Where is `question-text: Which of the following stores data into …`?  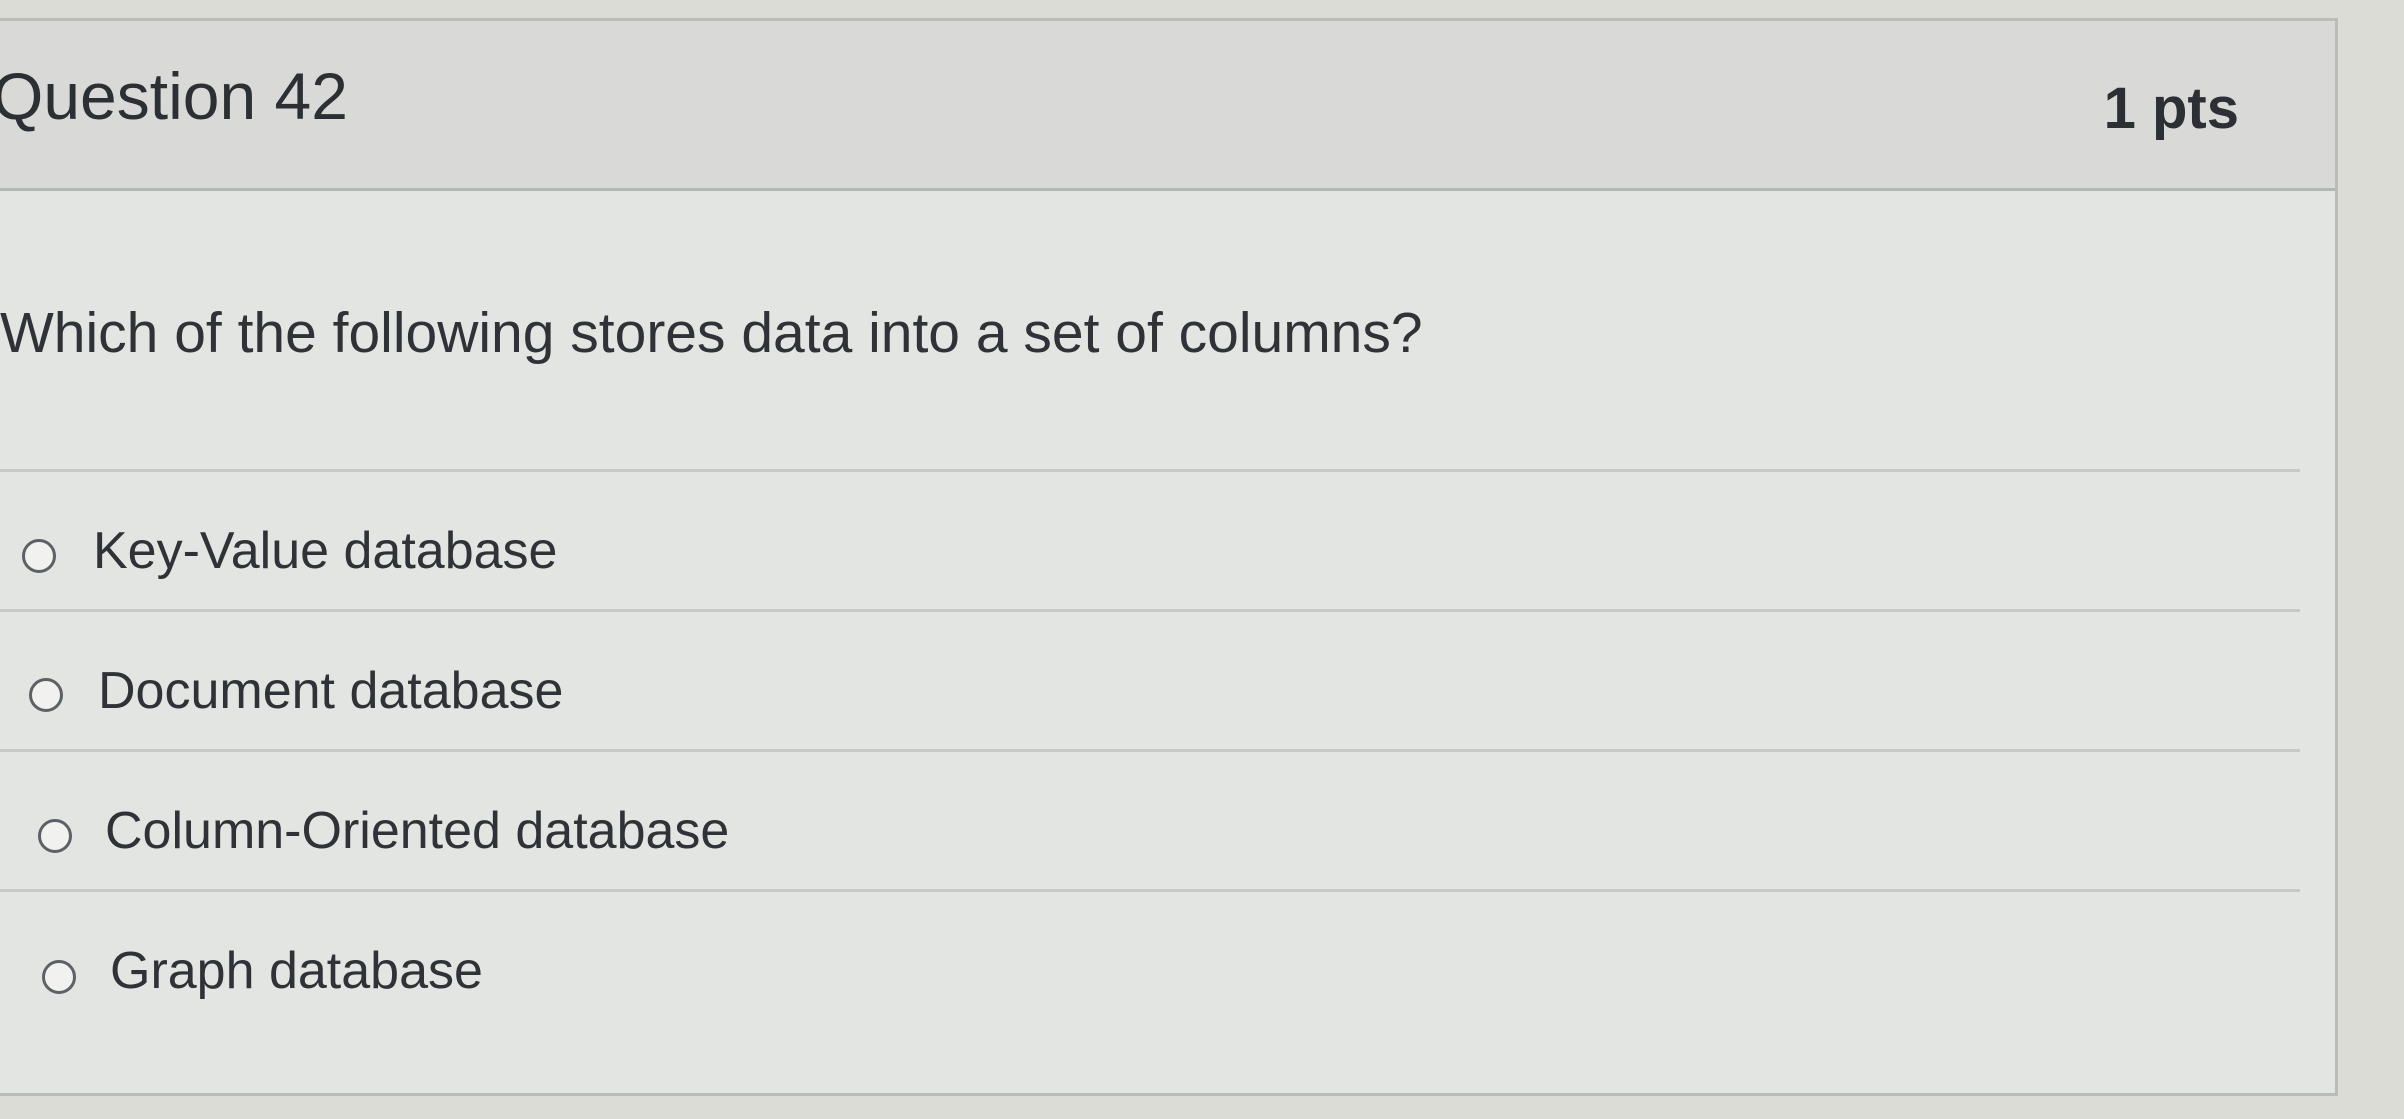 question-text: Which of the following stores data into … is located at coordinates (711, 333).